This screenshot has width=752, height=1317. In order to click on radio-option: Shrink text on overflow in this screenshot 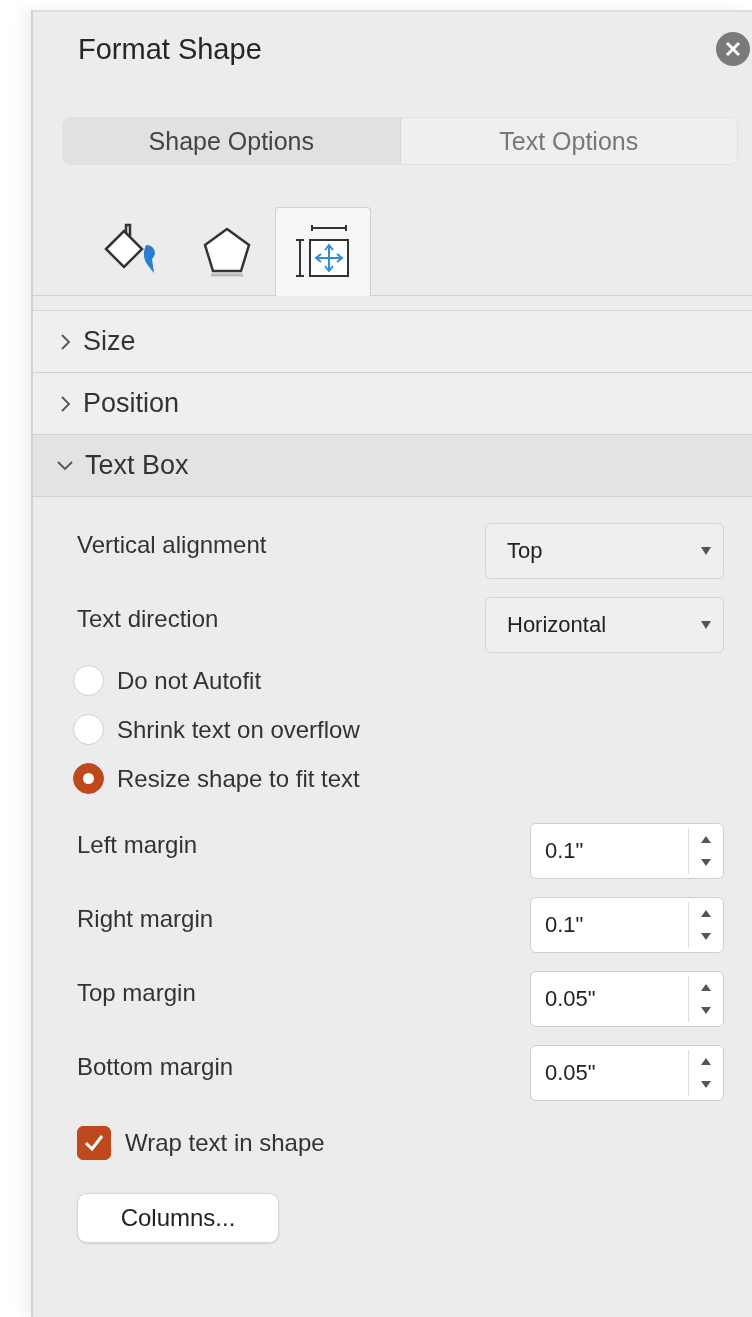, I will do `click(216, 729)`.